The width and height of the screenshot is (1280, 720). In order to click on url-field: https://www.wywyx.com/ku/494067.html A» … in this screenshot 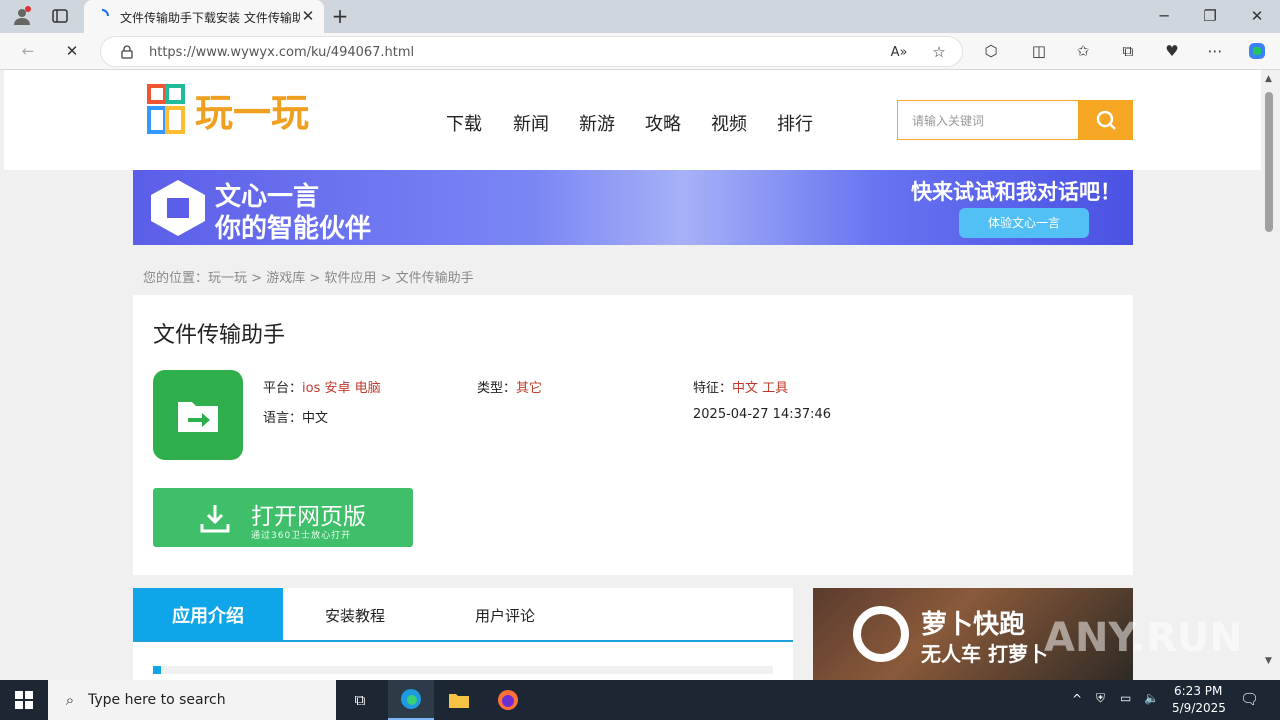, I will do `click(531, 51)`.